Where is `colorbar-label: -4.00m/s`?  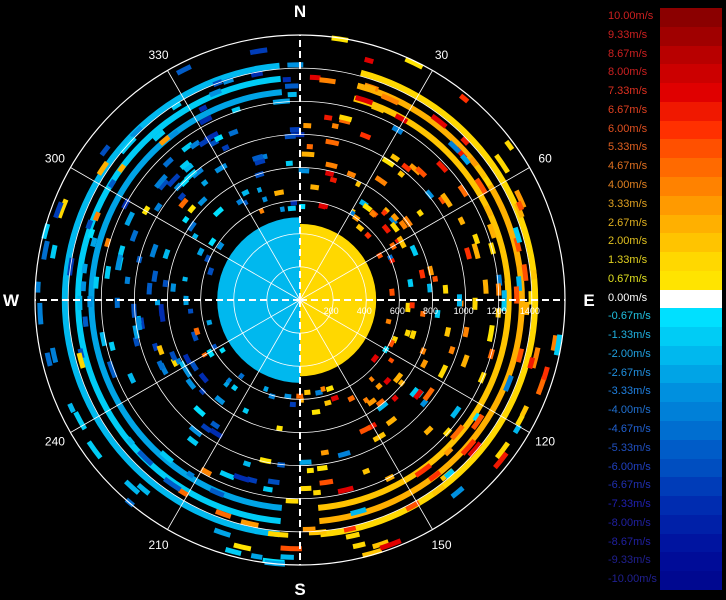
colorbar-label: -4.00m/s is located at coordinates (629, 410).